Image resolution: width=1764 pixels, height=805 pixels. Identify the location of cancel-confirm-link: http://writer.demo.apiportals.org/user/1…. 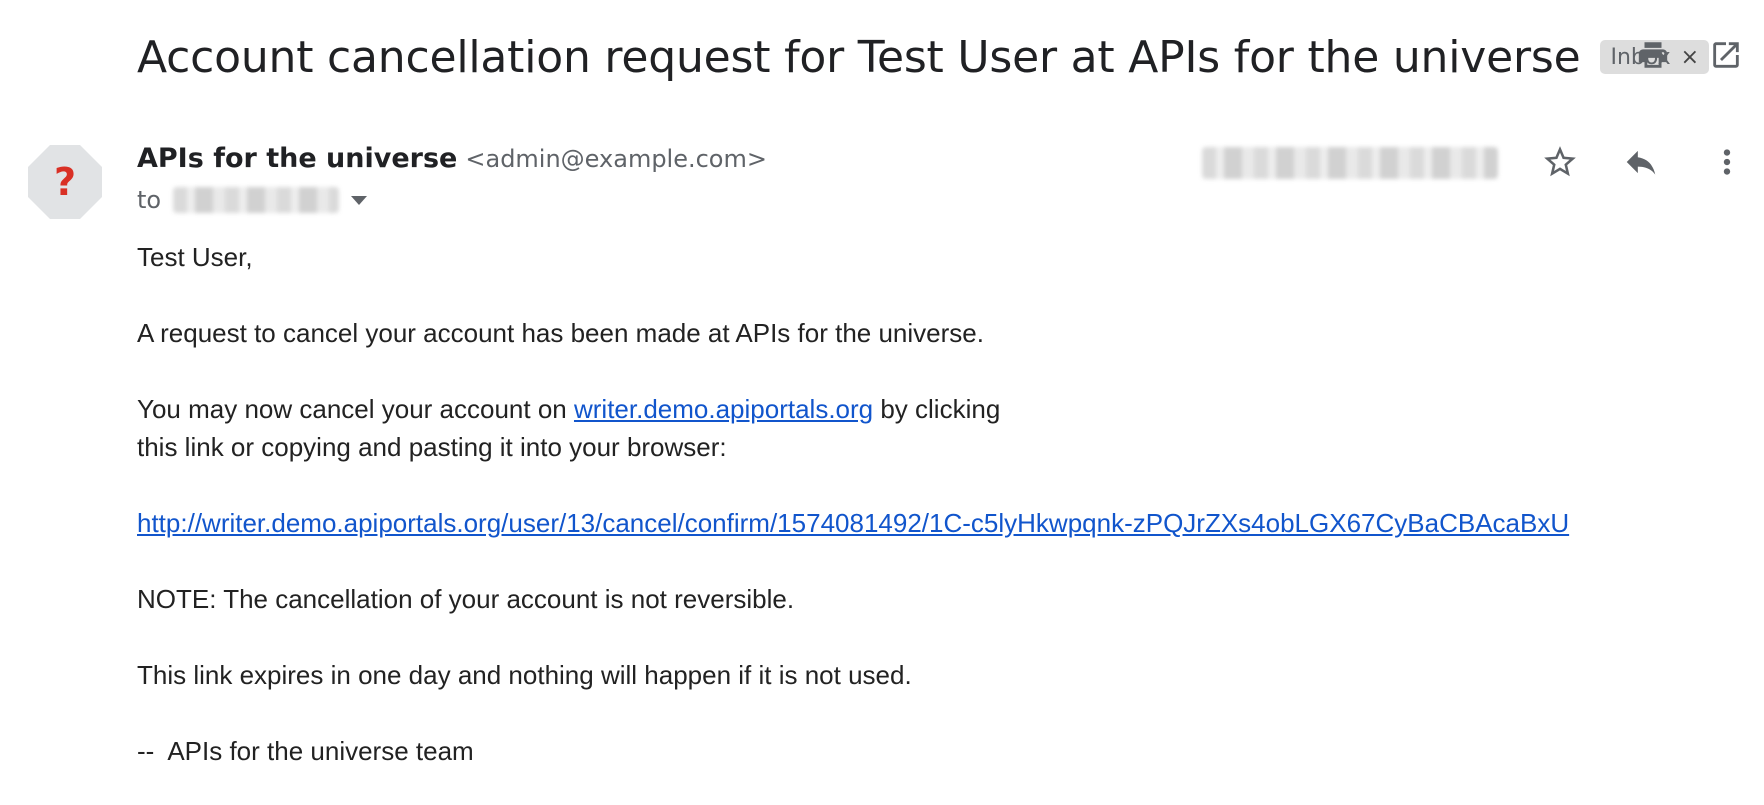
(853, 523).